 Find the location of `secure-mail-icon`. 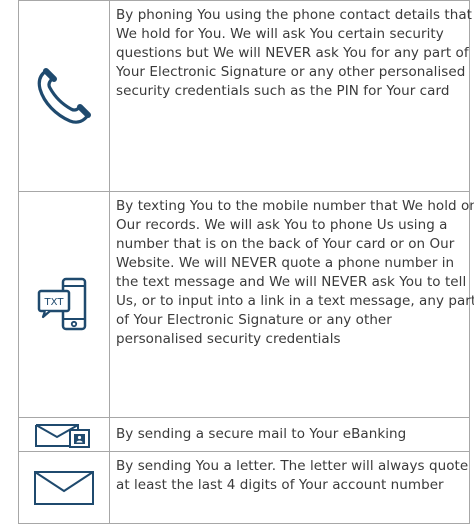

secure-mail-icon is located at coordinates (62, 435).